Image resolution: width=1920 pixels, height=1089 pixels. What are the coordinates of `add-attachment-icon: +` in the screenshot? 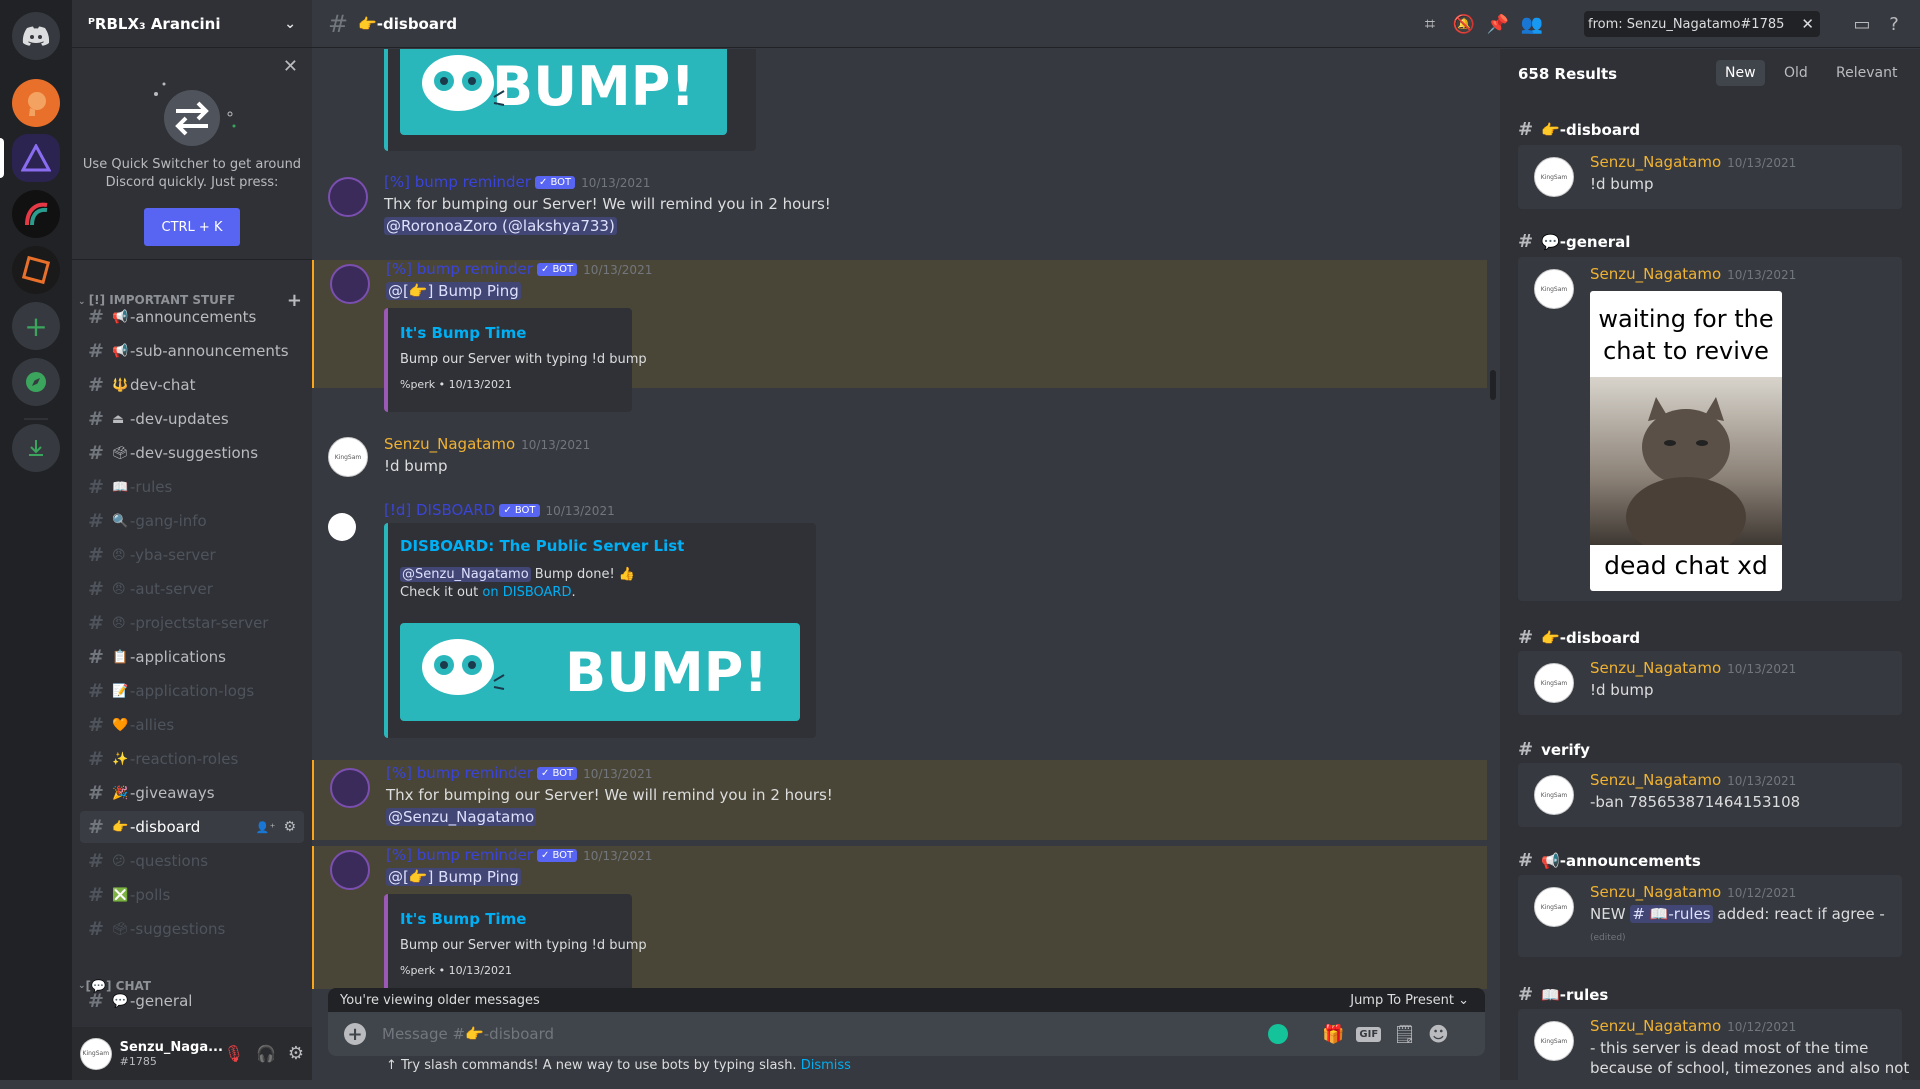 It's located at (355, 1034).